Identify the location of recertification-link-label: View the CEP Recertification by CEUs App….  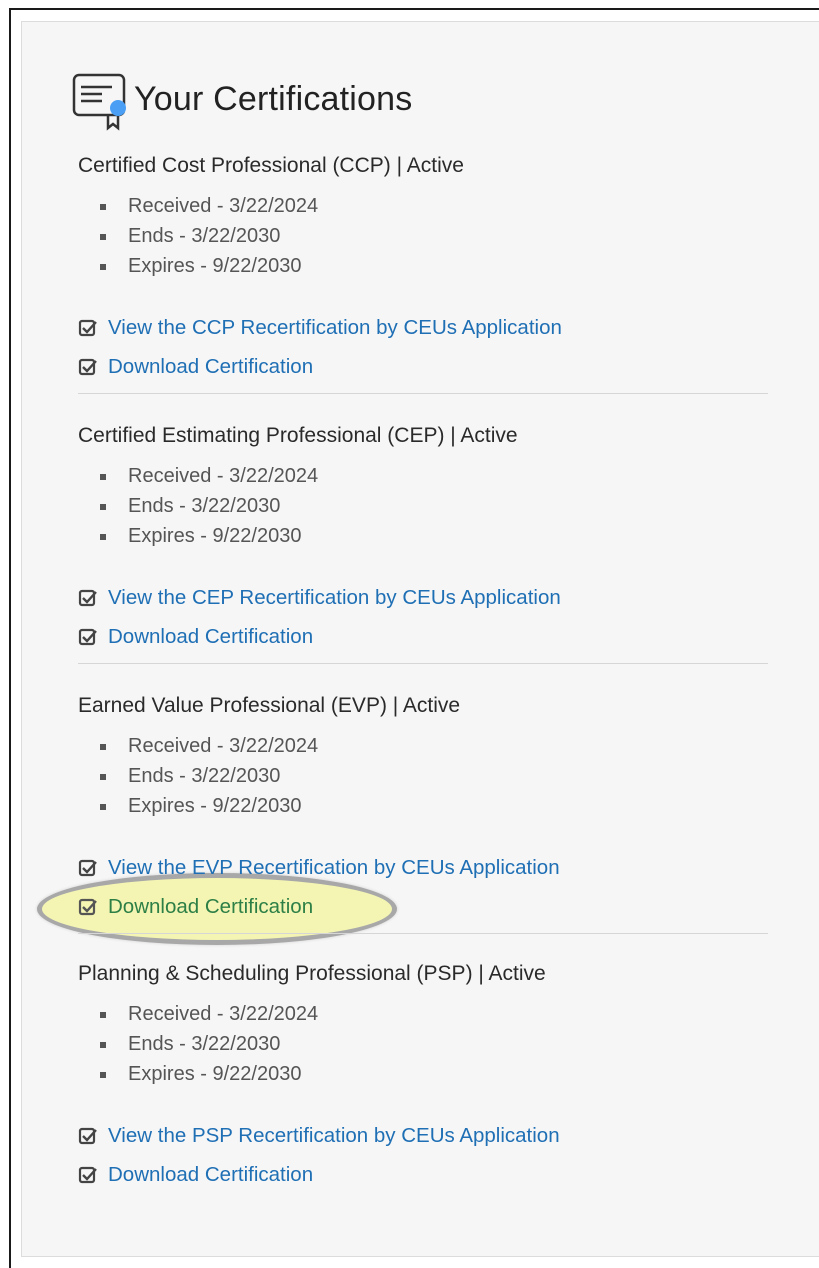
(334, 598).